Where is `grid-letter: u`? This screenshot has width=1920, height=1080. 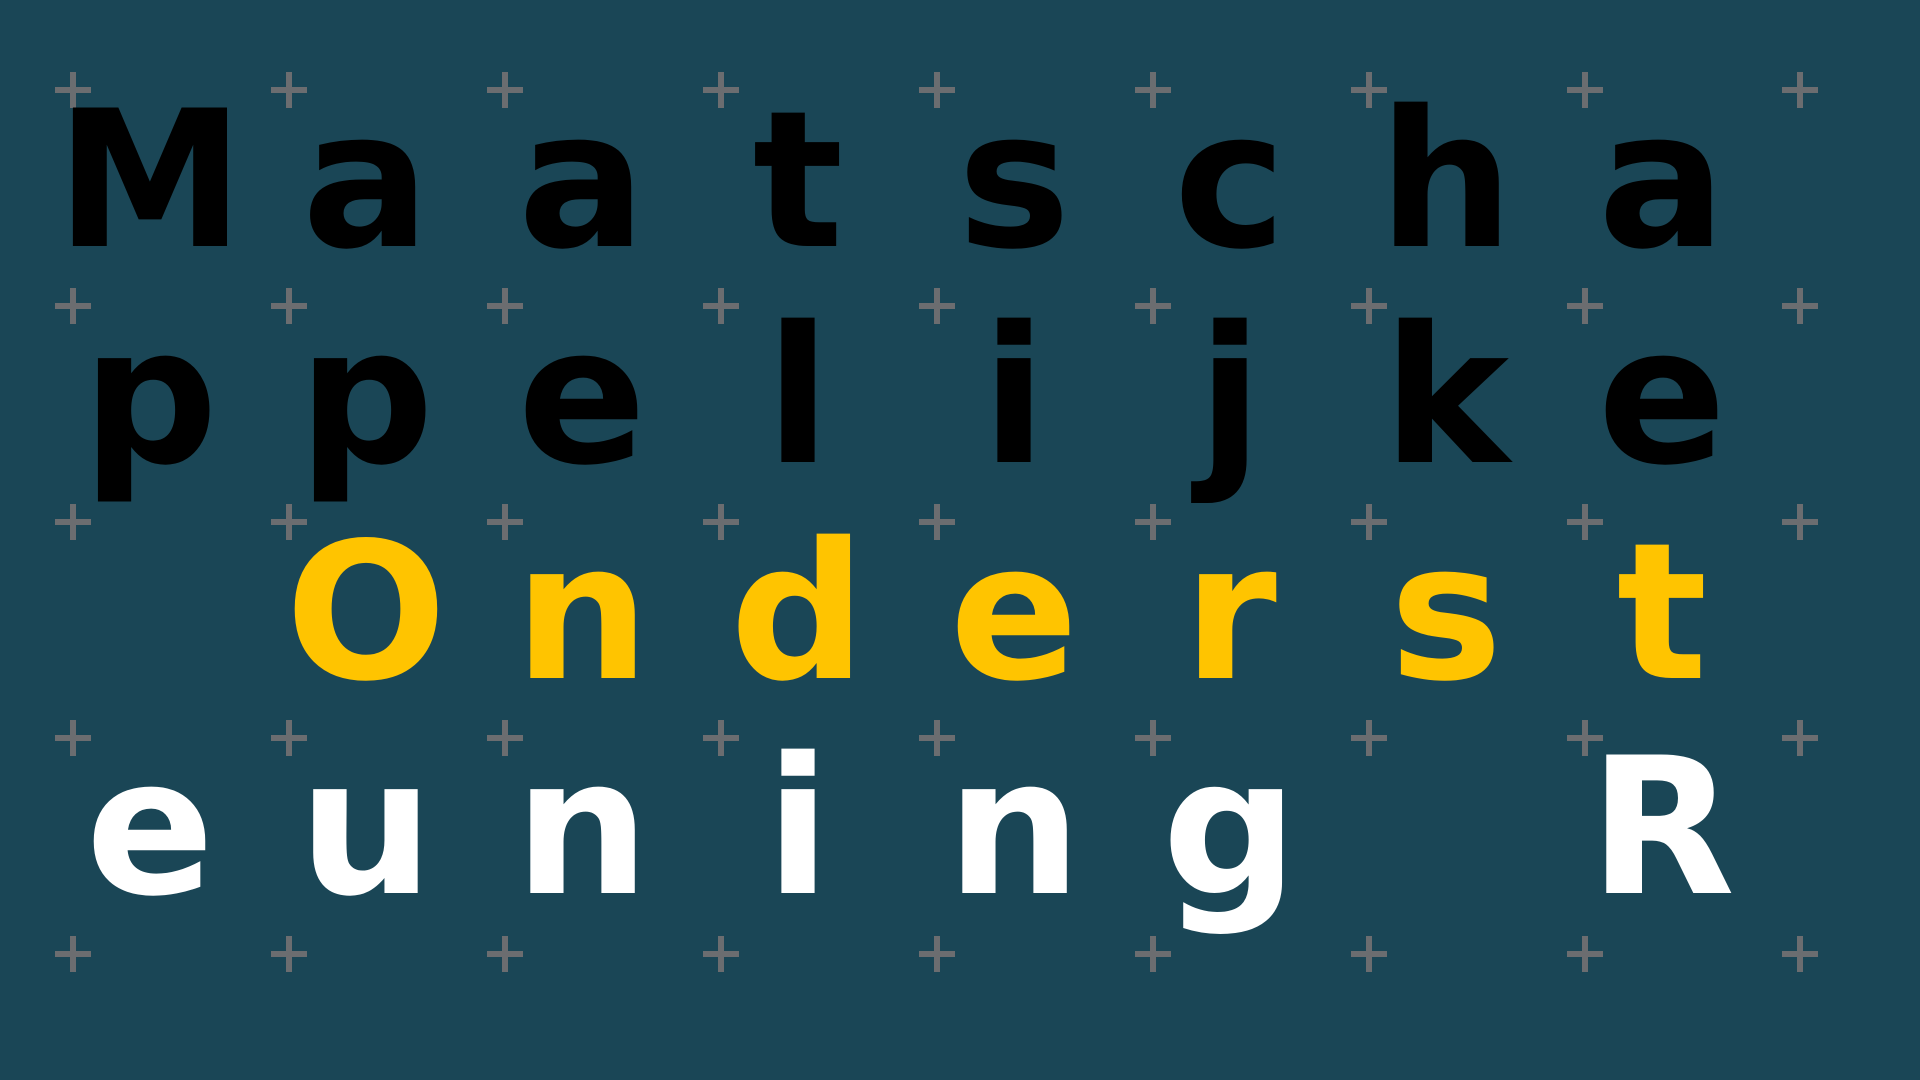
grid-letter: u is located at coordinates (366, 827).